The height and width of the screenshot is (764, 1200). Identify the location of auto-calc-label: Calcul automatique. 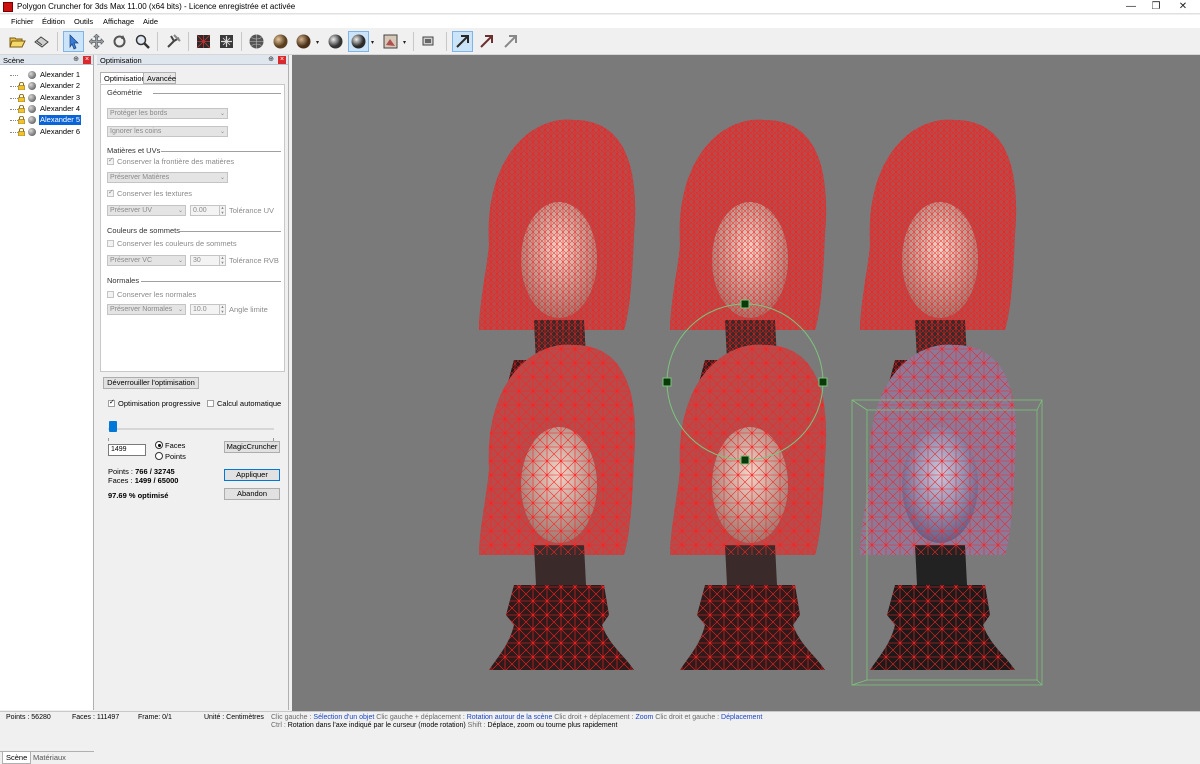
(249, 403).